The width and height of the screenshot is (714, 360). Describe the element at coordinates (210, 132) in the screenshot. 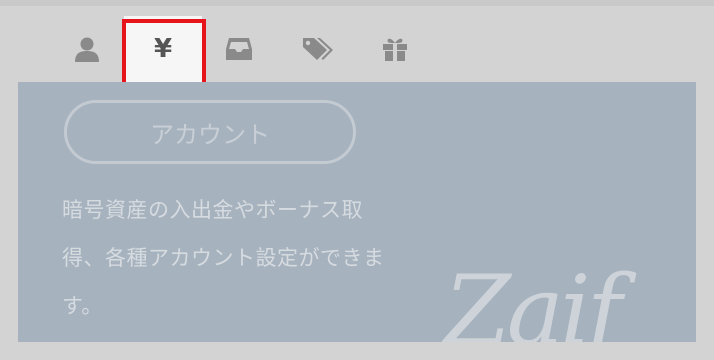

I see `account-button: アカウント` at that location.